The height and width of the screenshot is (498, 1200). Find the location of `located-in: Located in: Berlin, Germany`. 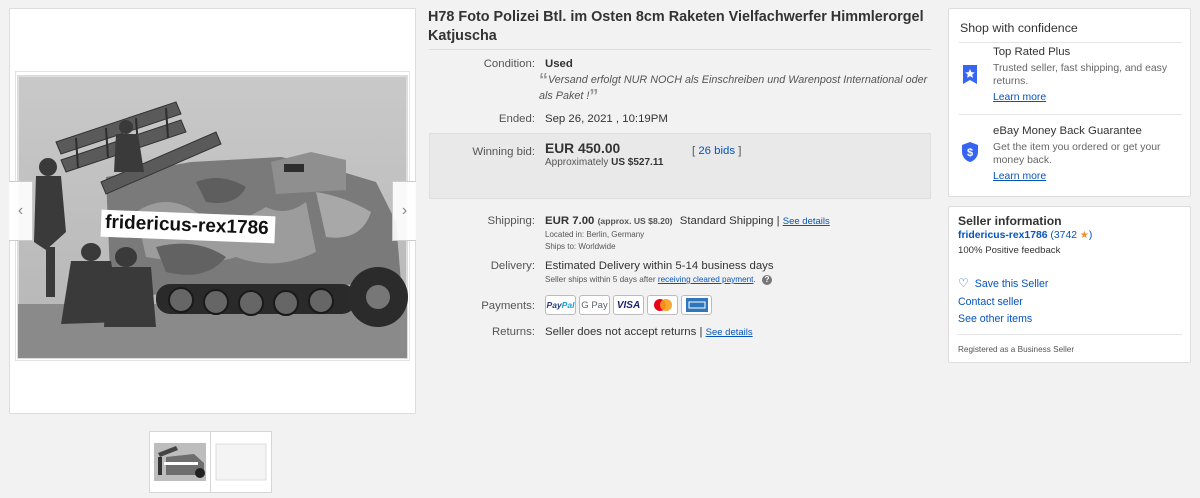

located-in: Located in: Berlin, Germany is located at coordinates (594, 234).